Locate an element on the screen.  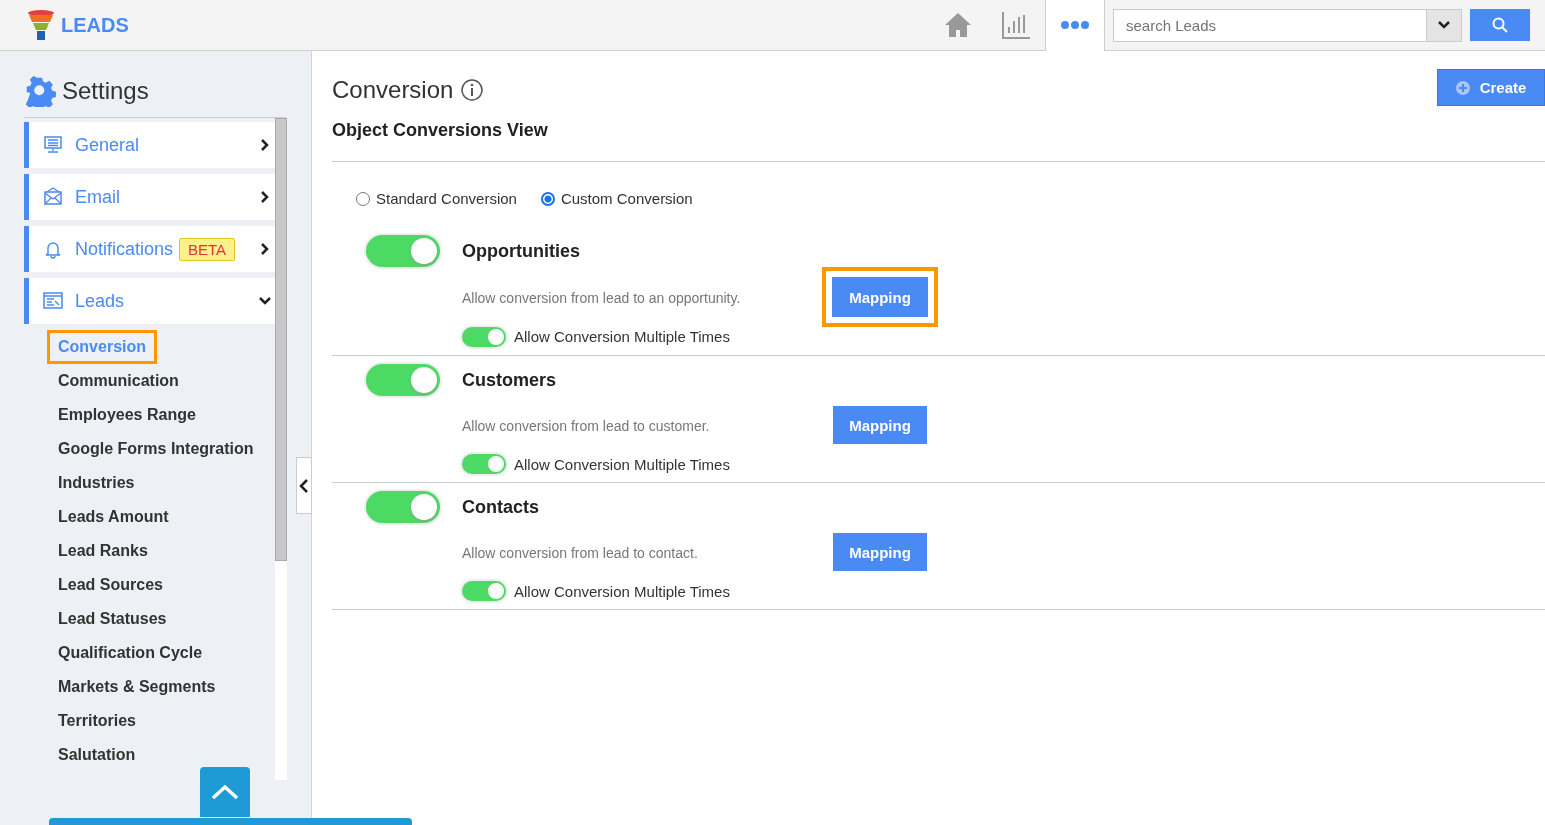
sidebar-subitem: Salutation is located at coordinates (97, 755).